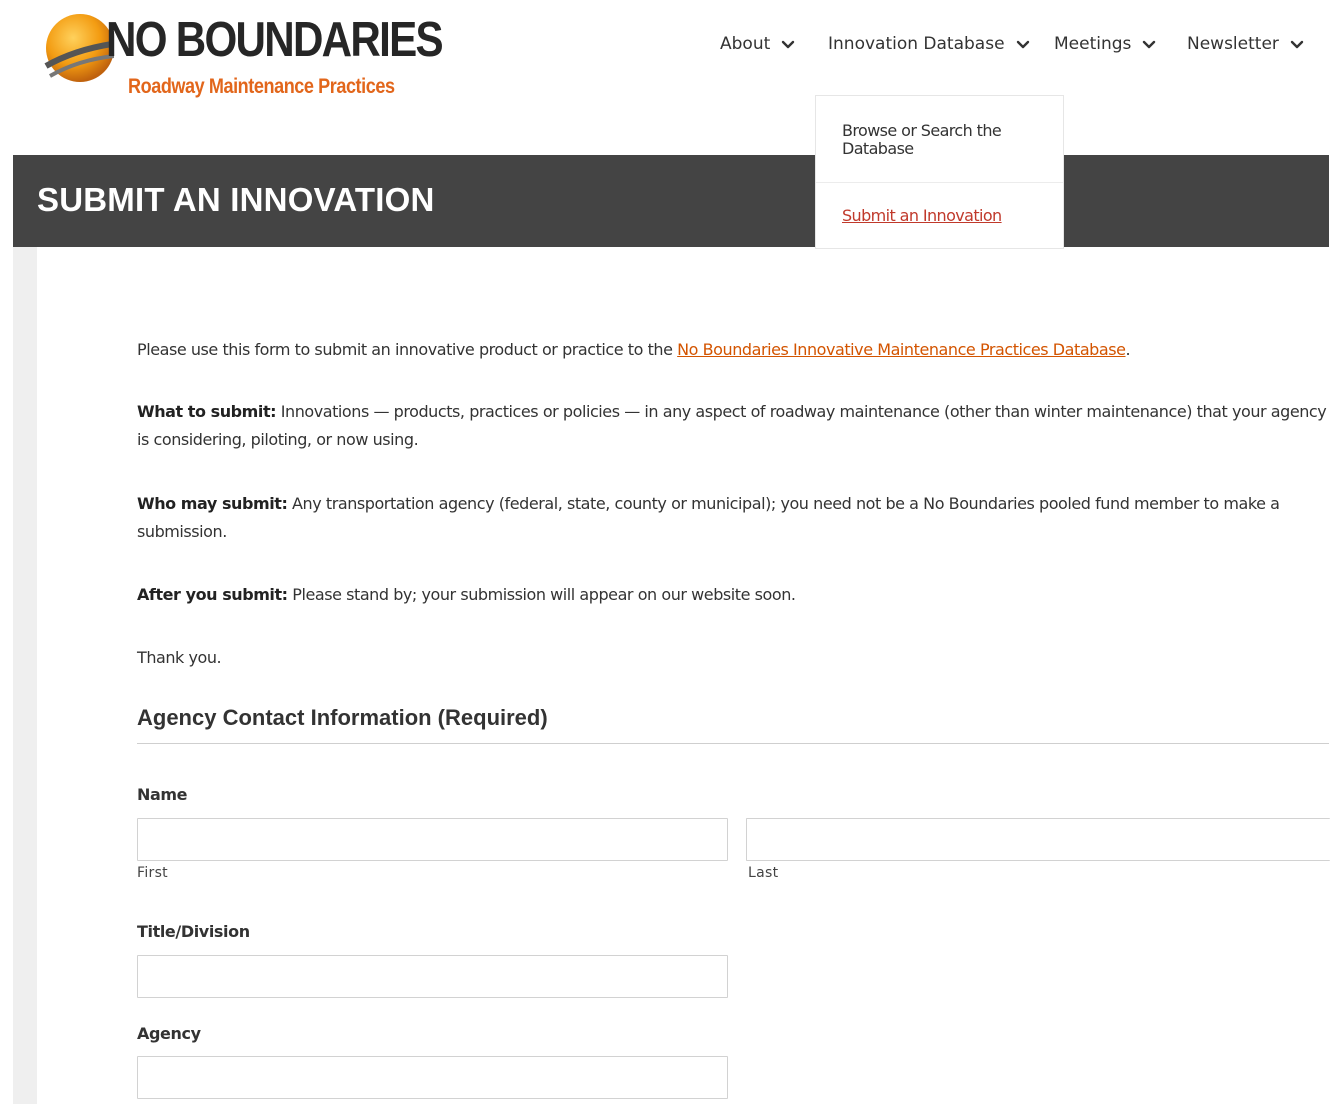 The width and height of the screenshot is (1340, 1104). I want to click on agency-input, so click(432, 1077).